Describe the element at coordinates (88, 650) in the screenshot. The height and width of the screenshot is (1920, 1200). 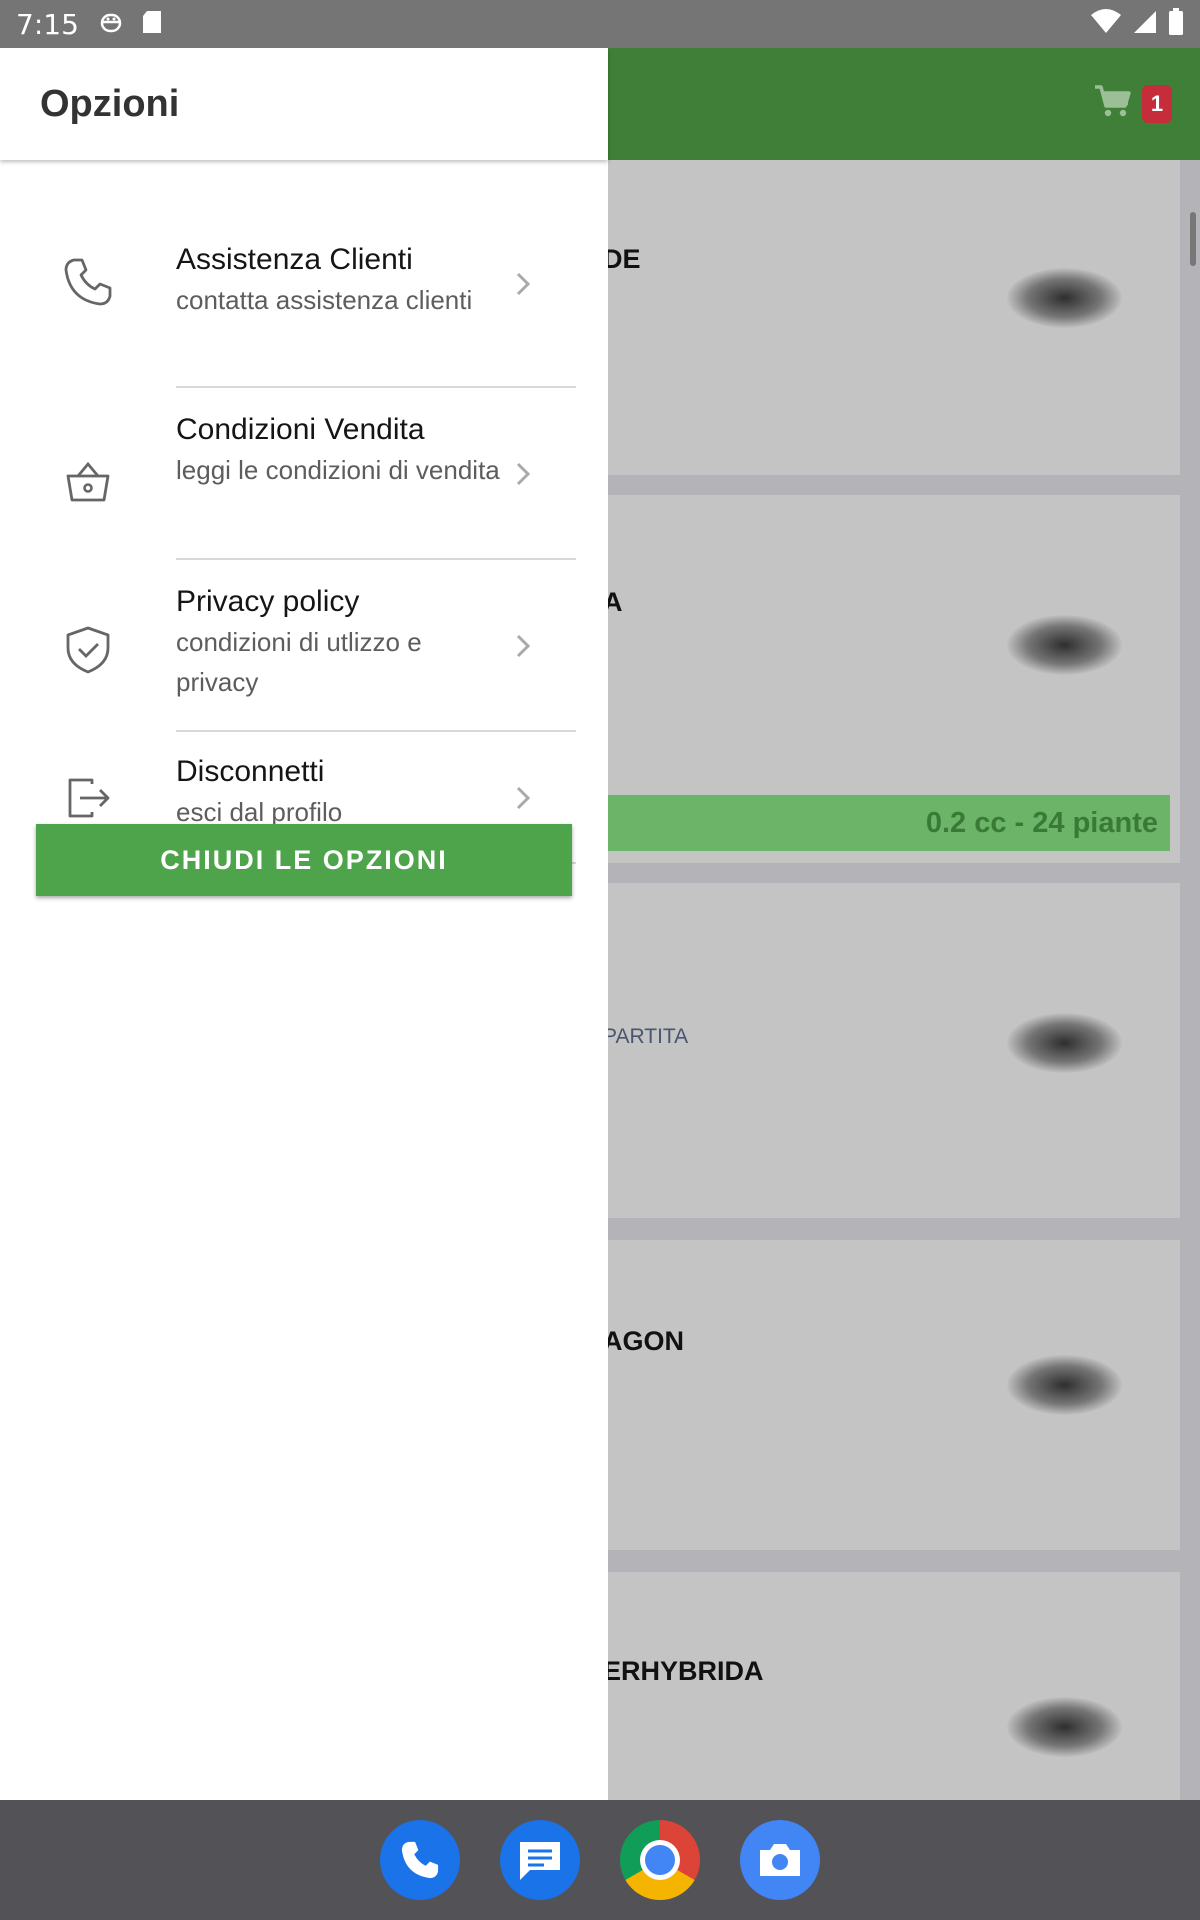
I see `shield-check-icon` at that location.